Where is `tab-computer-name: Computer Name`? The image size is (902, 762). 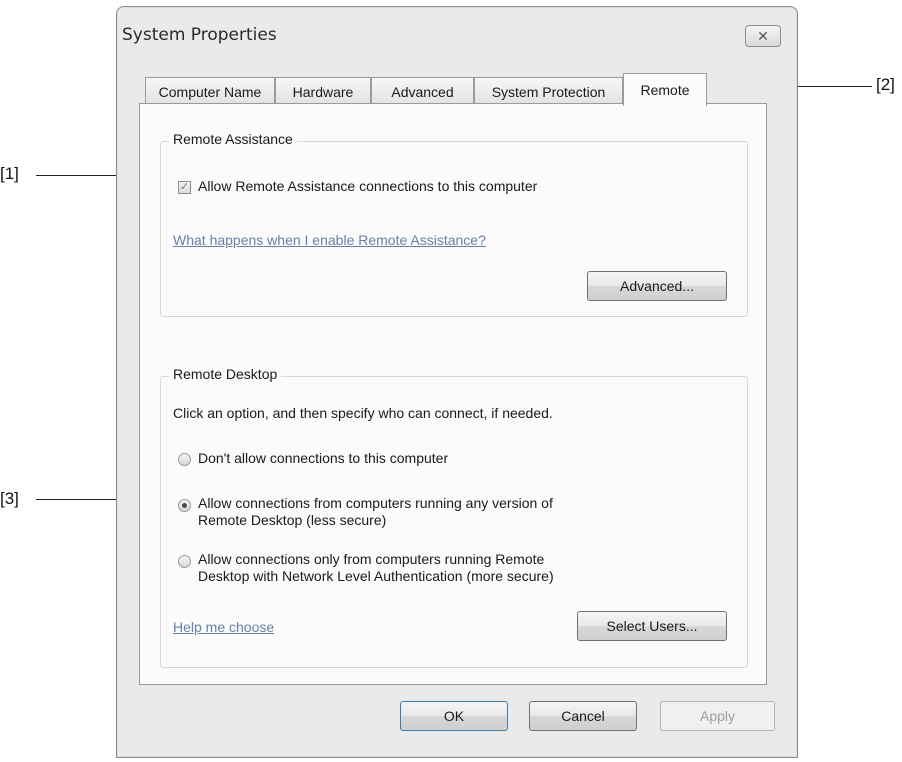
tab-computer-name: Computer Name is located at coordinates (210, 91).